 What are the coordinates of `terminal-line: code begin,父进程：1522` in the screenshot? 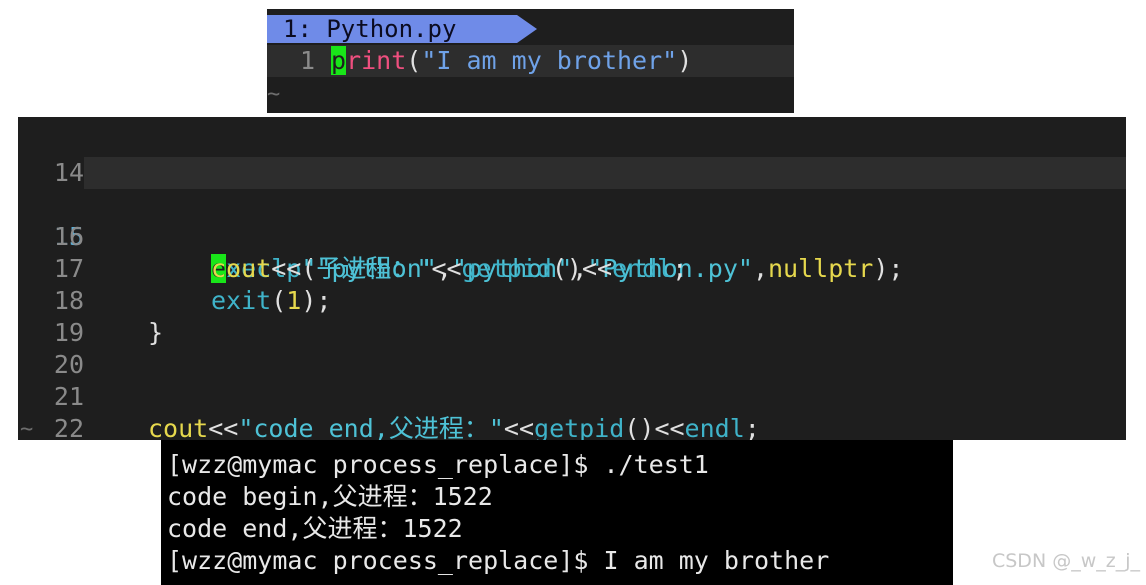 It's located at (330, 496).